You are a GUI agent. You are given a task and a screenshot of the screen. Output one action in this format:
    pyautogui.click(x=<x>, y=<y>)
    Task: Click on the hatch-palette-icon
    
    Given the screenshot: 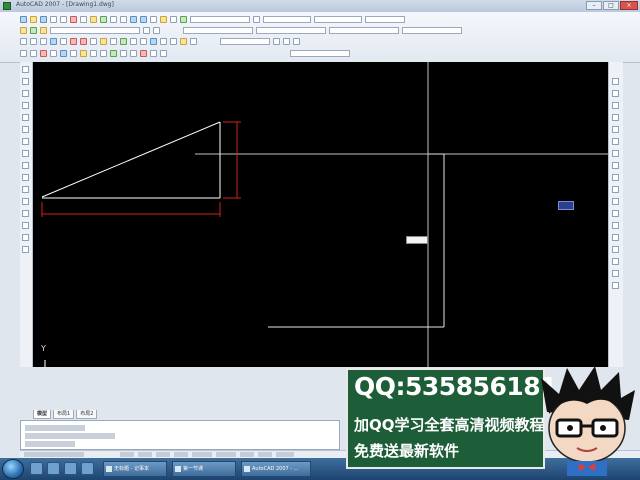 What is the action you would take?
    pyautogui.click(x=25, y=213)
    